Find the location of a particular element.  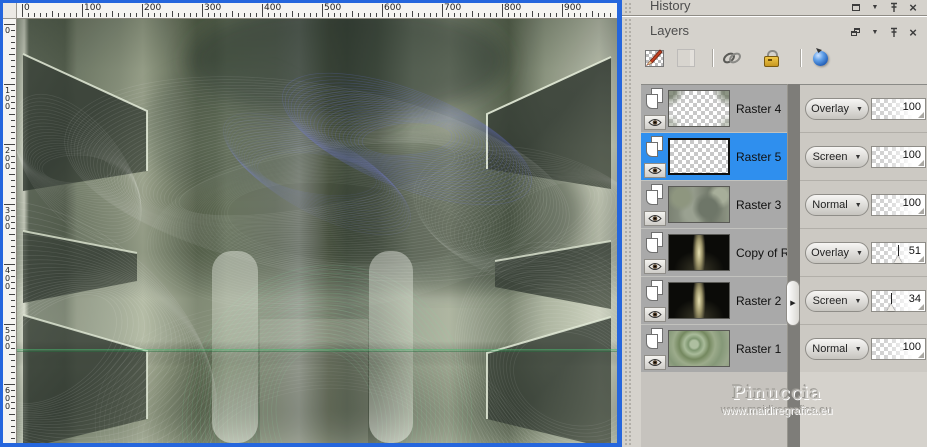

history-title: History is located at coordinates (670, 6).